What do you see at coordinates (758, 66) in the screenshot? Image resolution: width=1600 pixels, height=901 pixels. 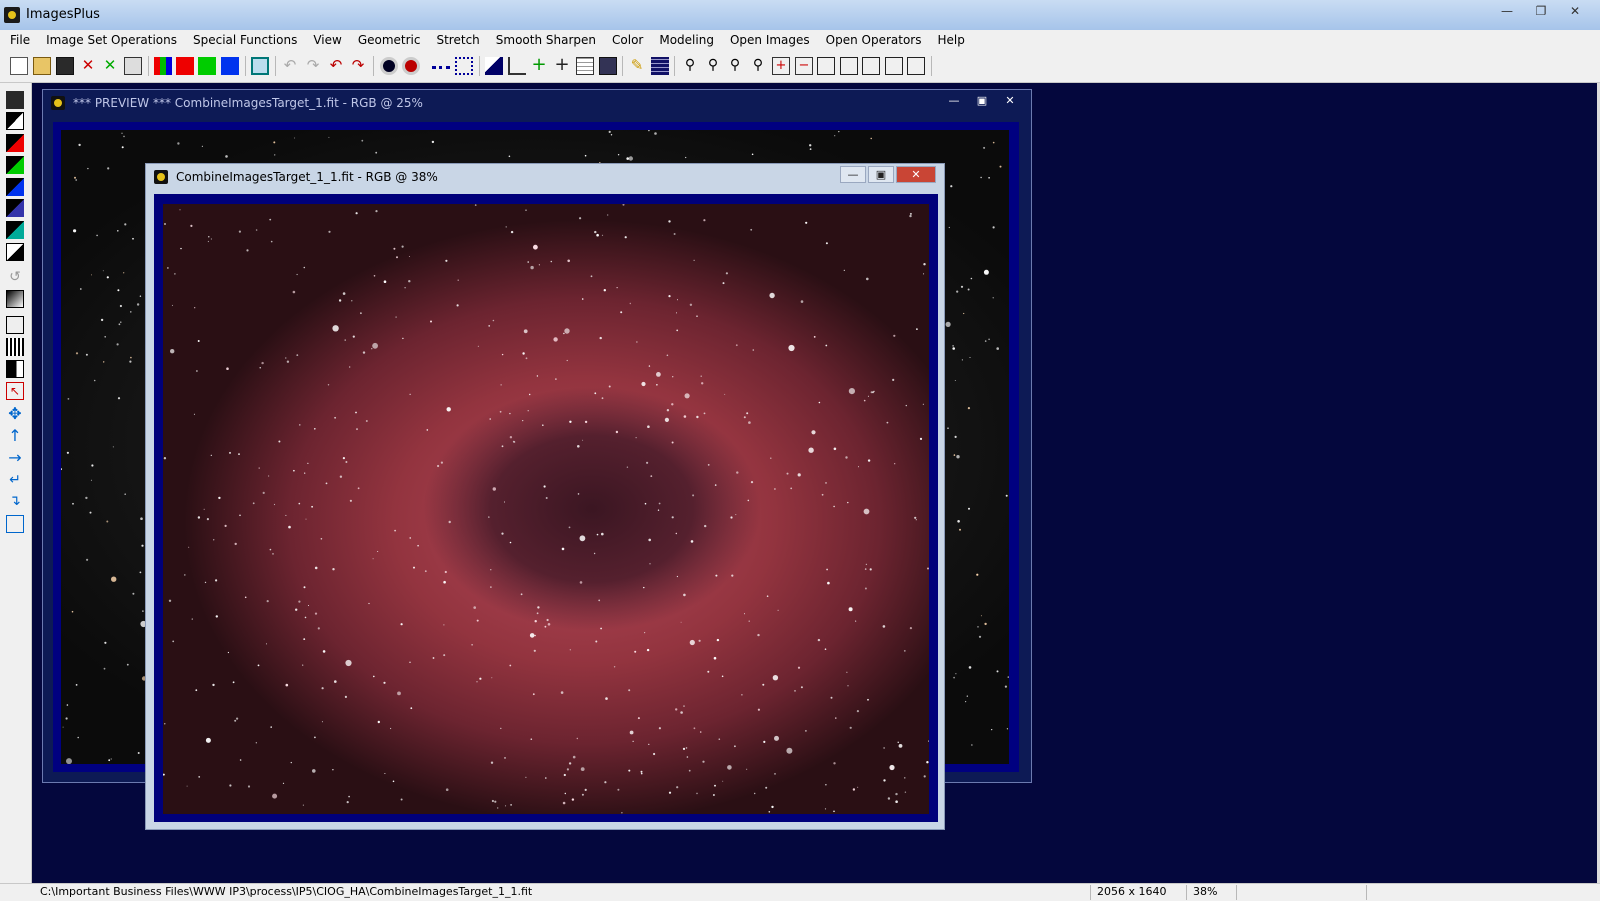 I see `zoom-actual-icon: ⚲` at bounding box center [758, 66].